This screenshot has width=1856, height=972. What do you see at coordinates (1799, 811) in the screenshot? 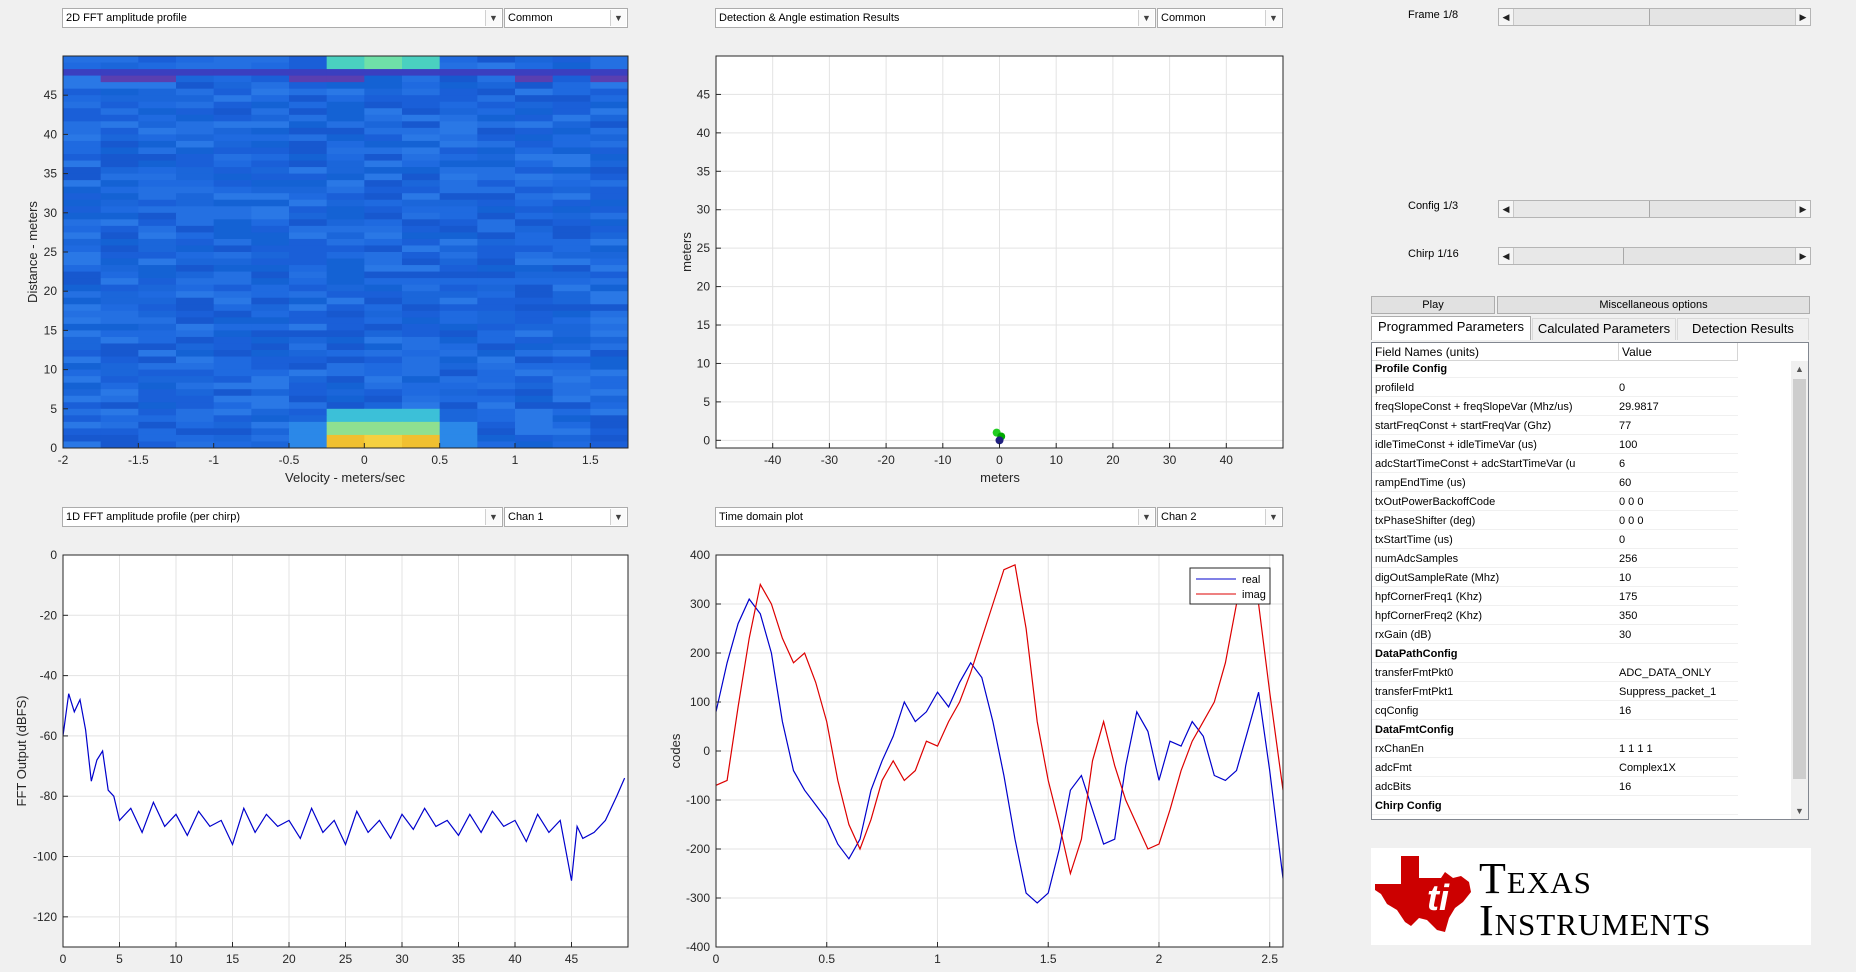
I see `scroll-down-icon: ▼` at bounding box center [1799, 811].